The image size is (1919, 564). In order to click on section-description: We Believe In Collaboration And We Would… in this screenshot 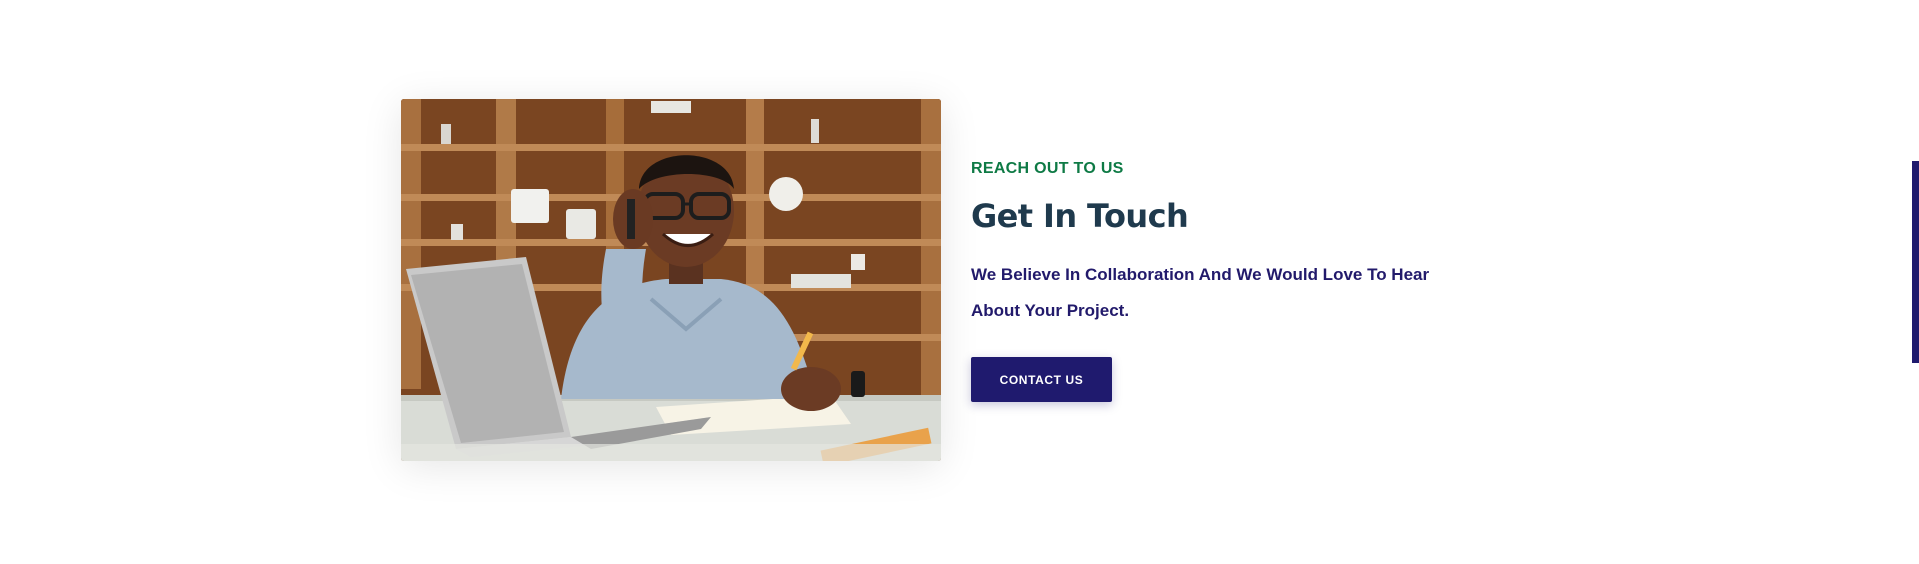, I will do `click(1200, 292)`.